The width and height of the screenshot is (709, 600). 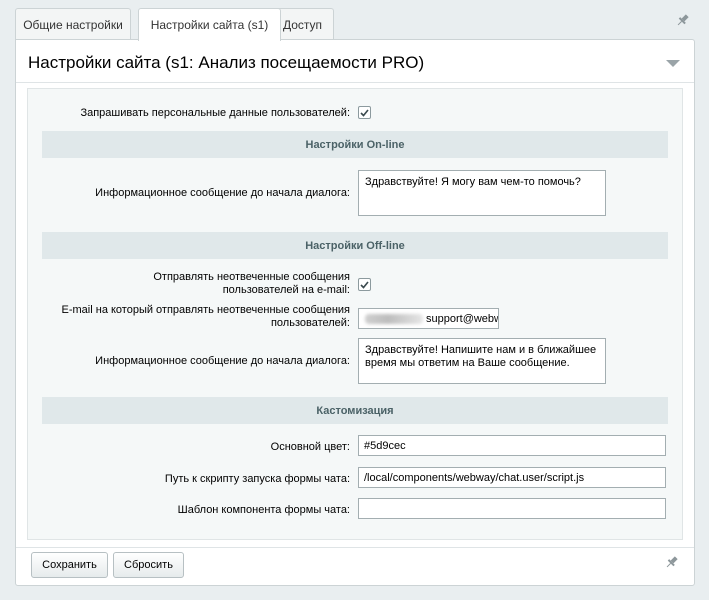 What do you see at coordinates (69, 565) in the screenshot?
I see `save-button: Сохранить` at bounding box center [69, 565].